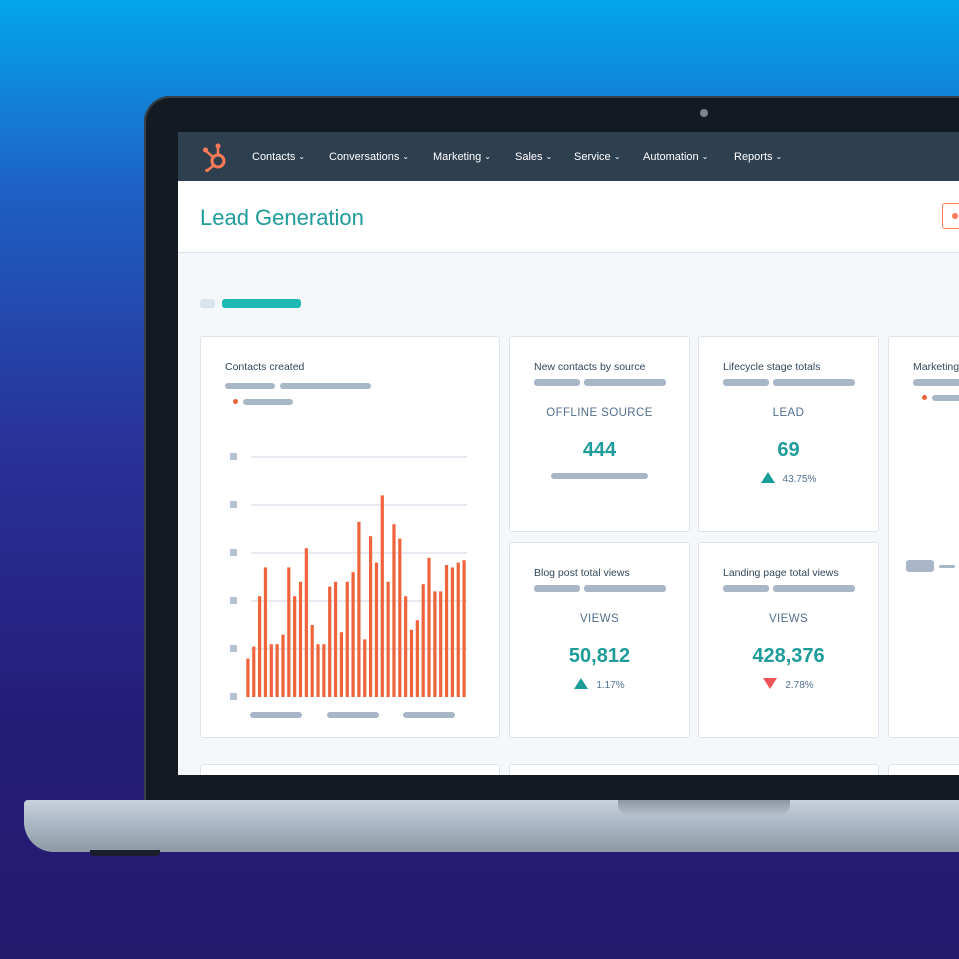 Image resolution: width=959 pixels, height=959 pixels. Describe the element at coordinates (788, 619) in the screenshot. I see `stat-label: VIEWS` at that location.